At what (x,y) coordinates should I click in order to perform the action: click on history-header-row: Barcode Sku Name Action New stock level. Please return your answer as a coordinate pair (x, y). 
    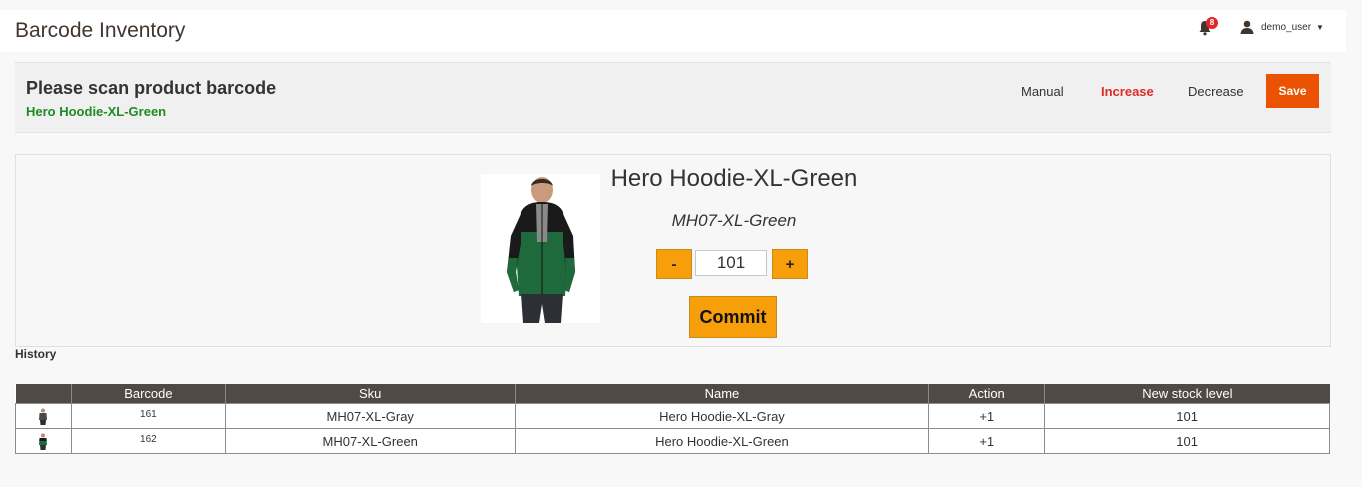
    Looking at the image, I should click on (672, 394).